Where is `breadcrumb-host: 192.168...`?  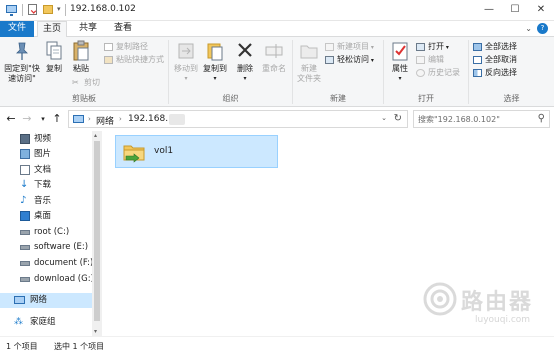
breadcrumb-host: 192.168... is located at coordinates (151, 119).